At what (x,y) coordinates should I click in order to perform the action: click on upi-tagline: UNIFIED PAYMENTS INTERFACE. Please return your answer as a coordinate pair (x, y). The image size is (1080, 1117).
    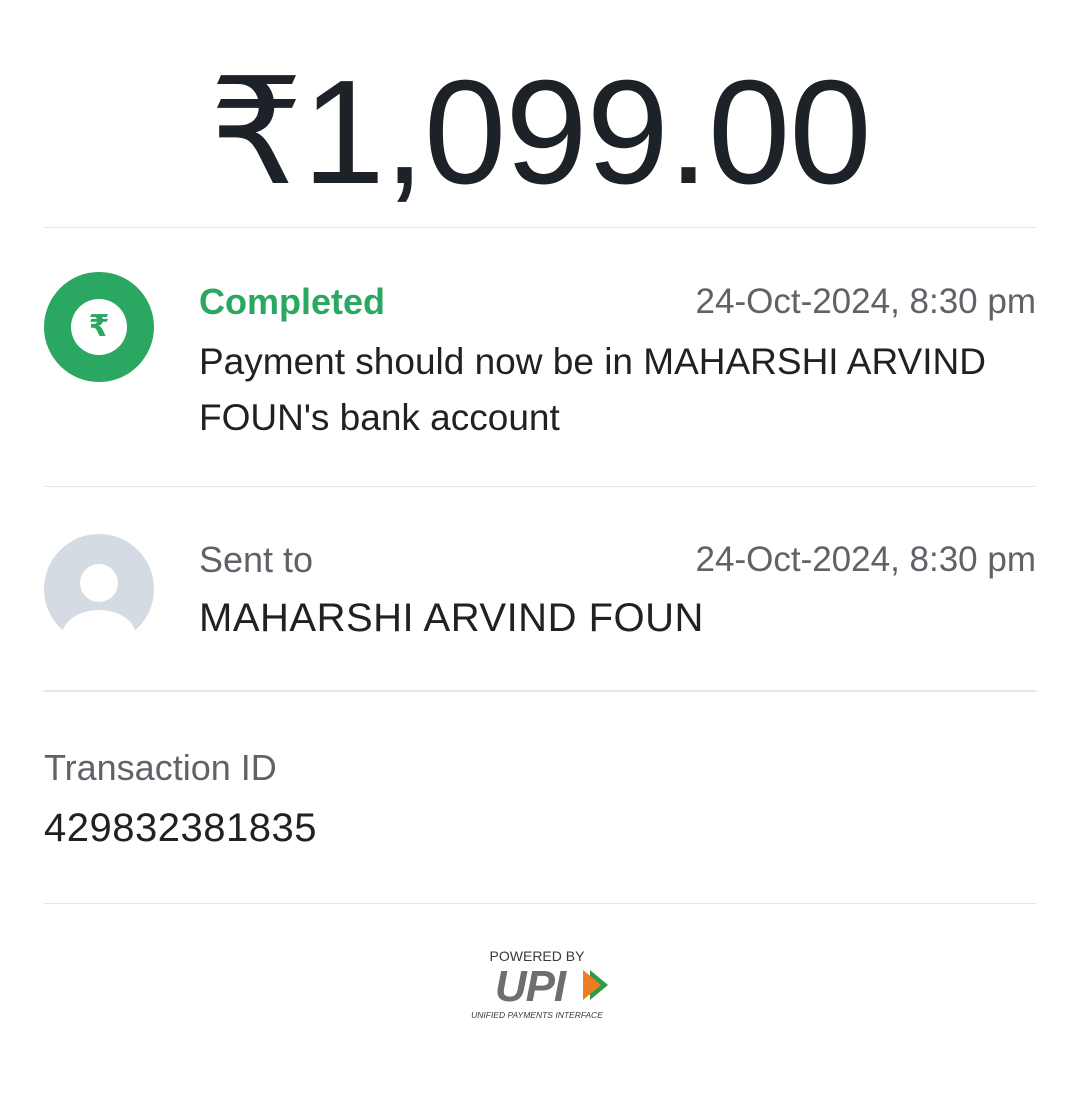
    Looking at the image, I should click on (537, 1015).